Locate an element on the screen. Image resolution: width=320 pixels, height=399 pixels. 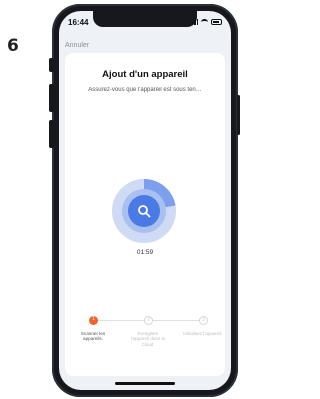
status-time: 16:44 is located at coordinates (78, 22).